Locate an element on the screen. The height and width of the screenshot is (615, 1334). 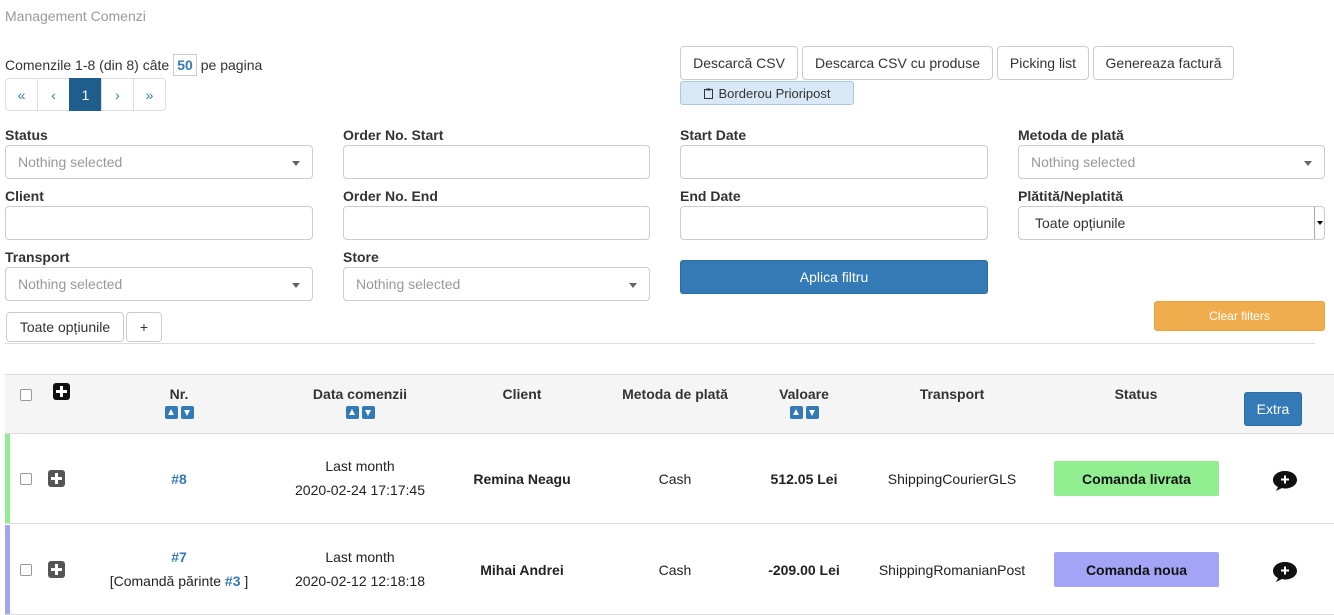
column-date: Data comenzii is located at coordinates (360, 402).